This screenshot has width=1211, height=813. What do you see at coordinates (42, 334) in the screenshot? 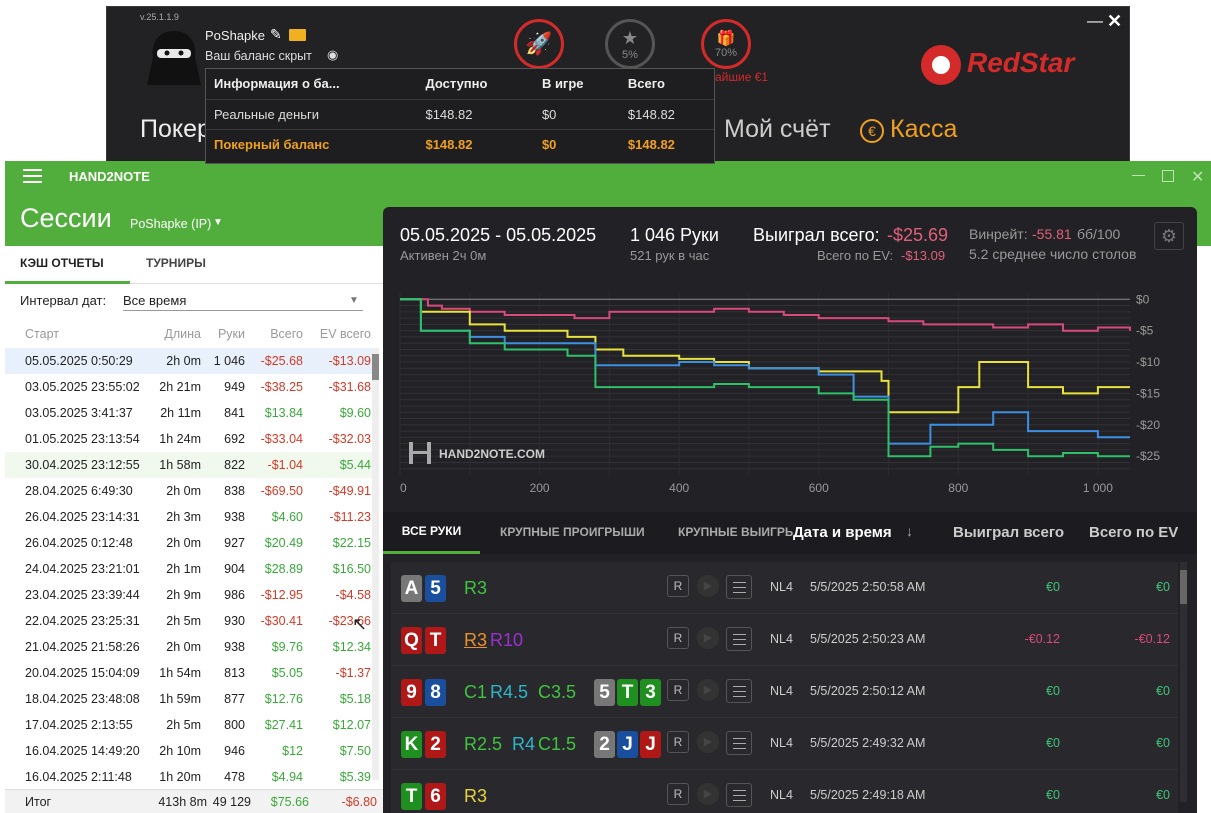
I see `col-start: Старт` at bounding box center [42, 334].